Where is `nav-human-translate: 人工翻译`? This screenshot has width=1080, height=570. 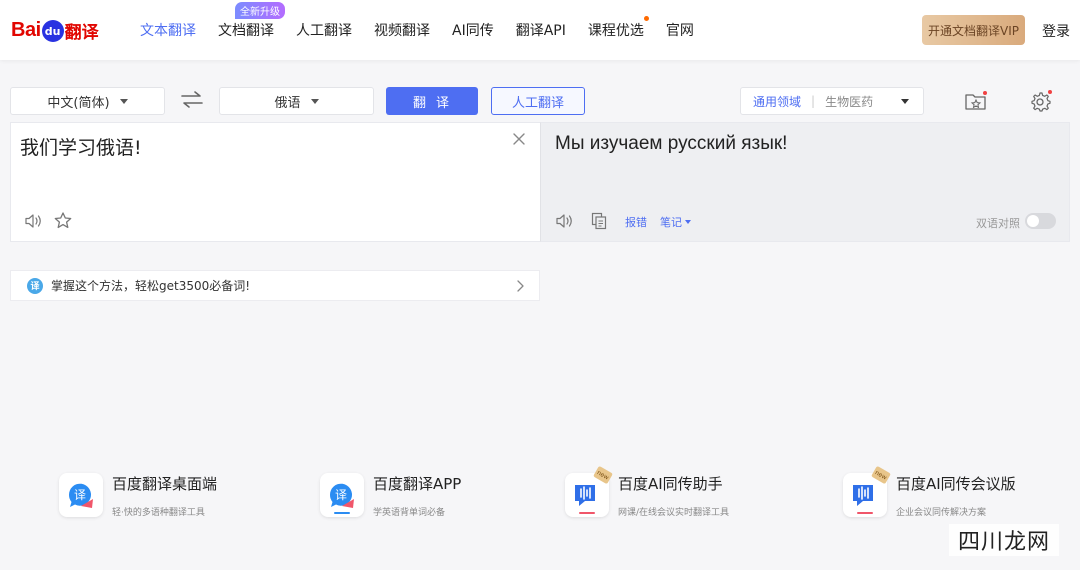 nav-human-translate: 人工翻译 is located at coordinates (324, 30).